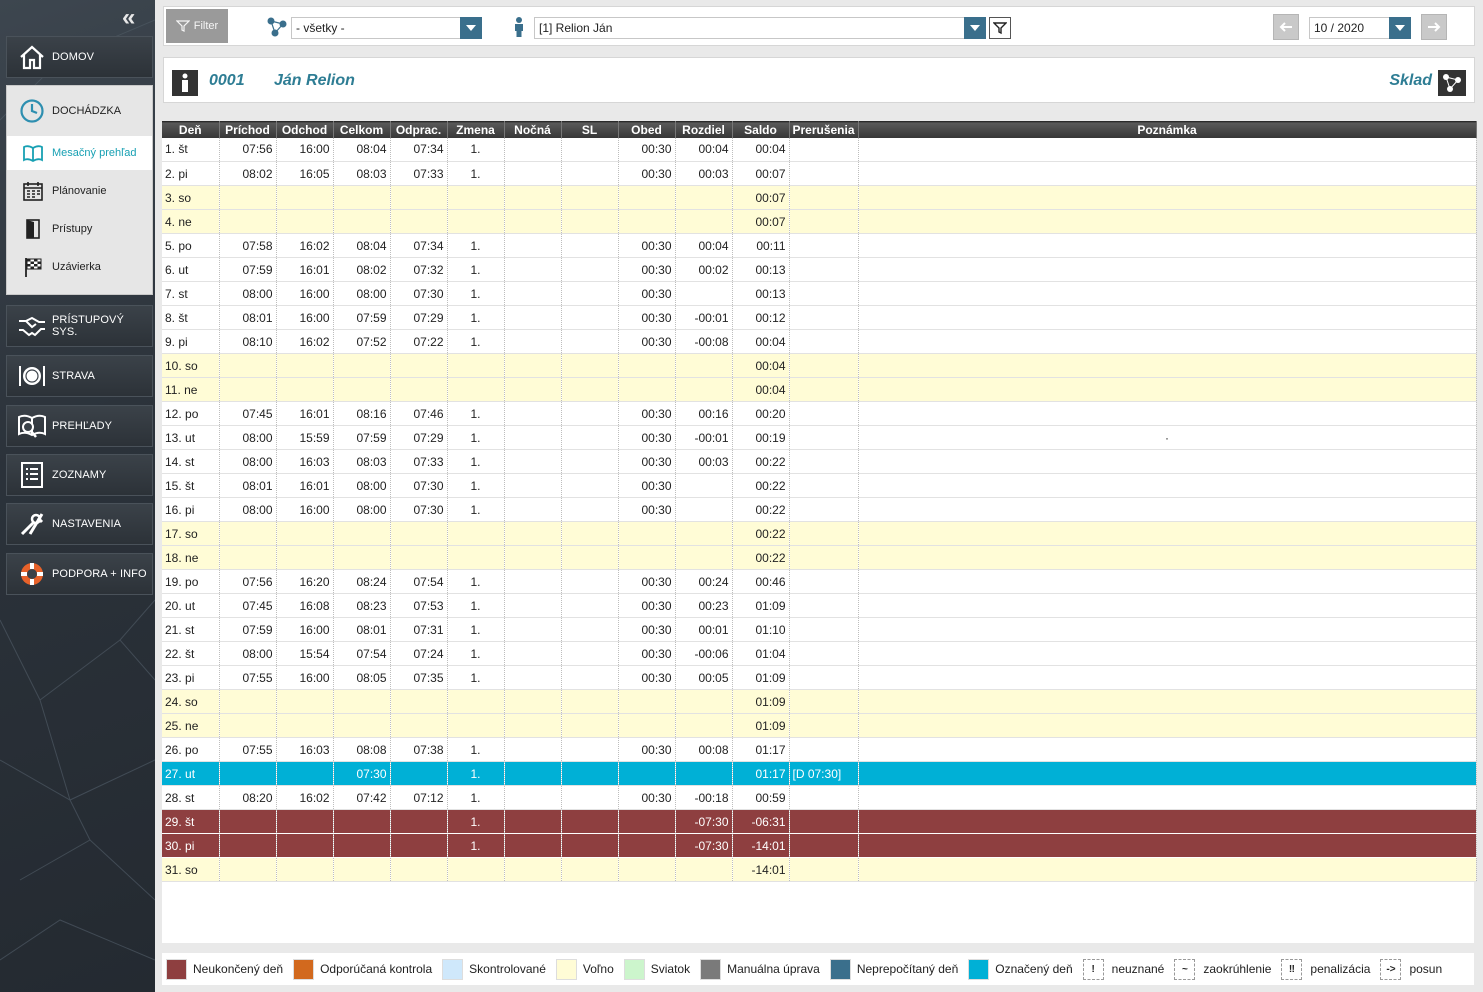  What do you see at coordinates (79, 426) in the screenshot?
I see `nav-prehlady: PREHĽADY` at bounding box center [79, 426].